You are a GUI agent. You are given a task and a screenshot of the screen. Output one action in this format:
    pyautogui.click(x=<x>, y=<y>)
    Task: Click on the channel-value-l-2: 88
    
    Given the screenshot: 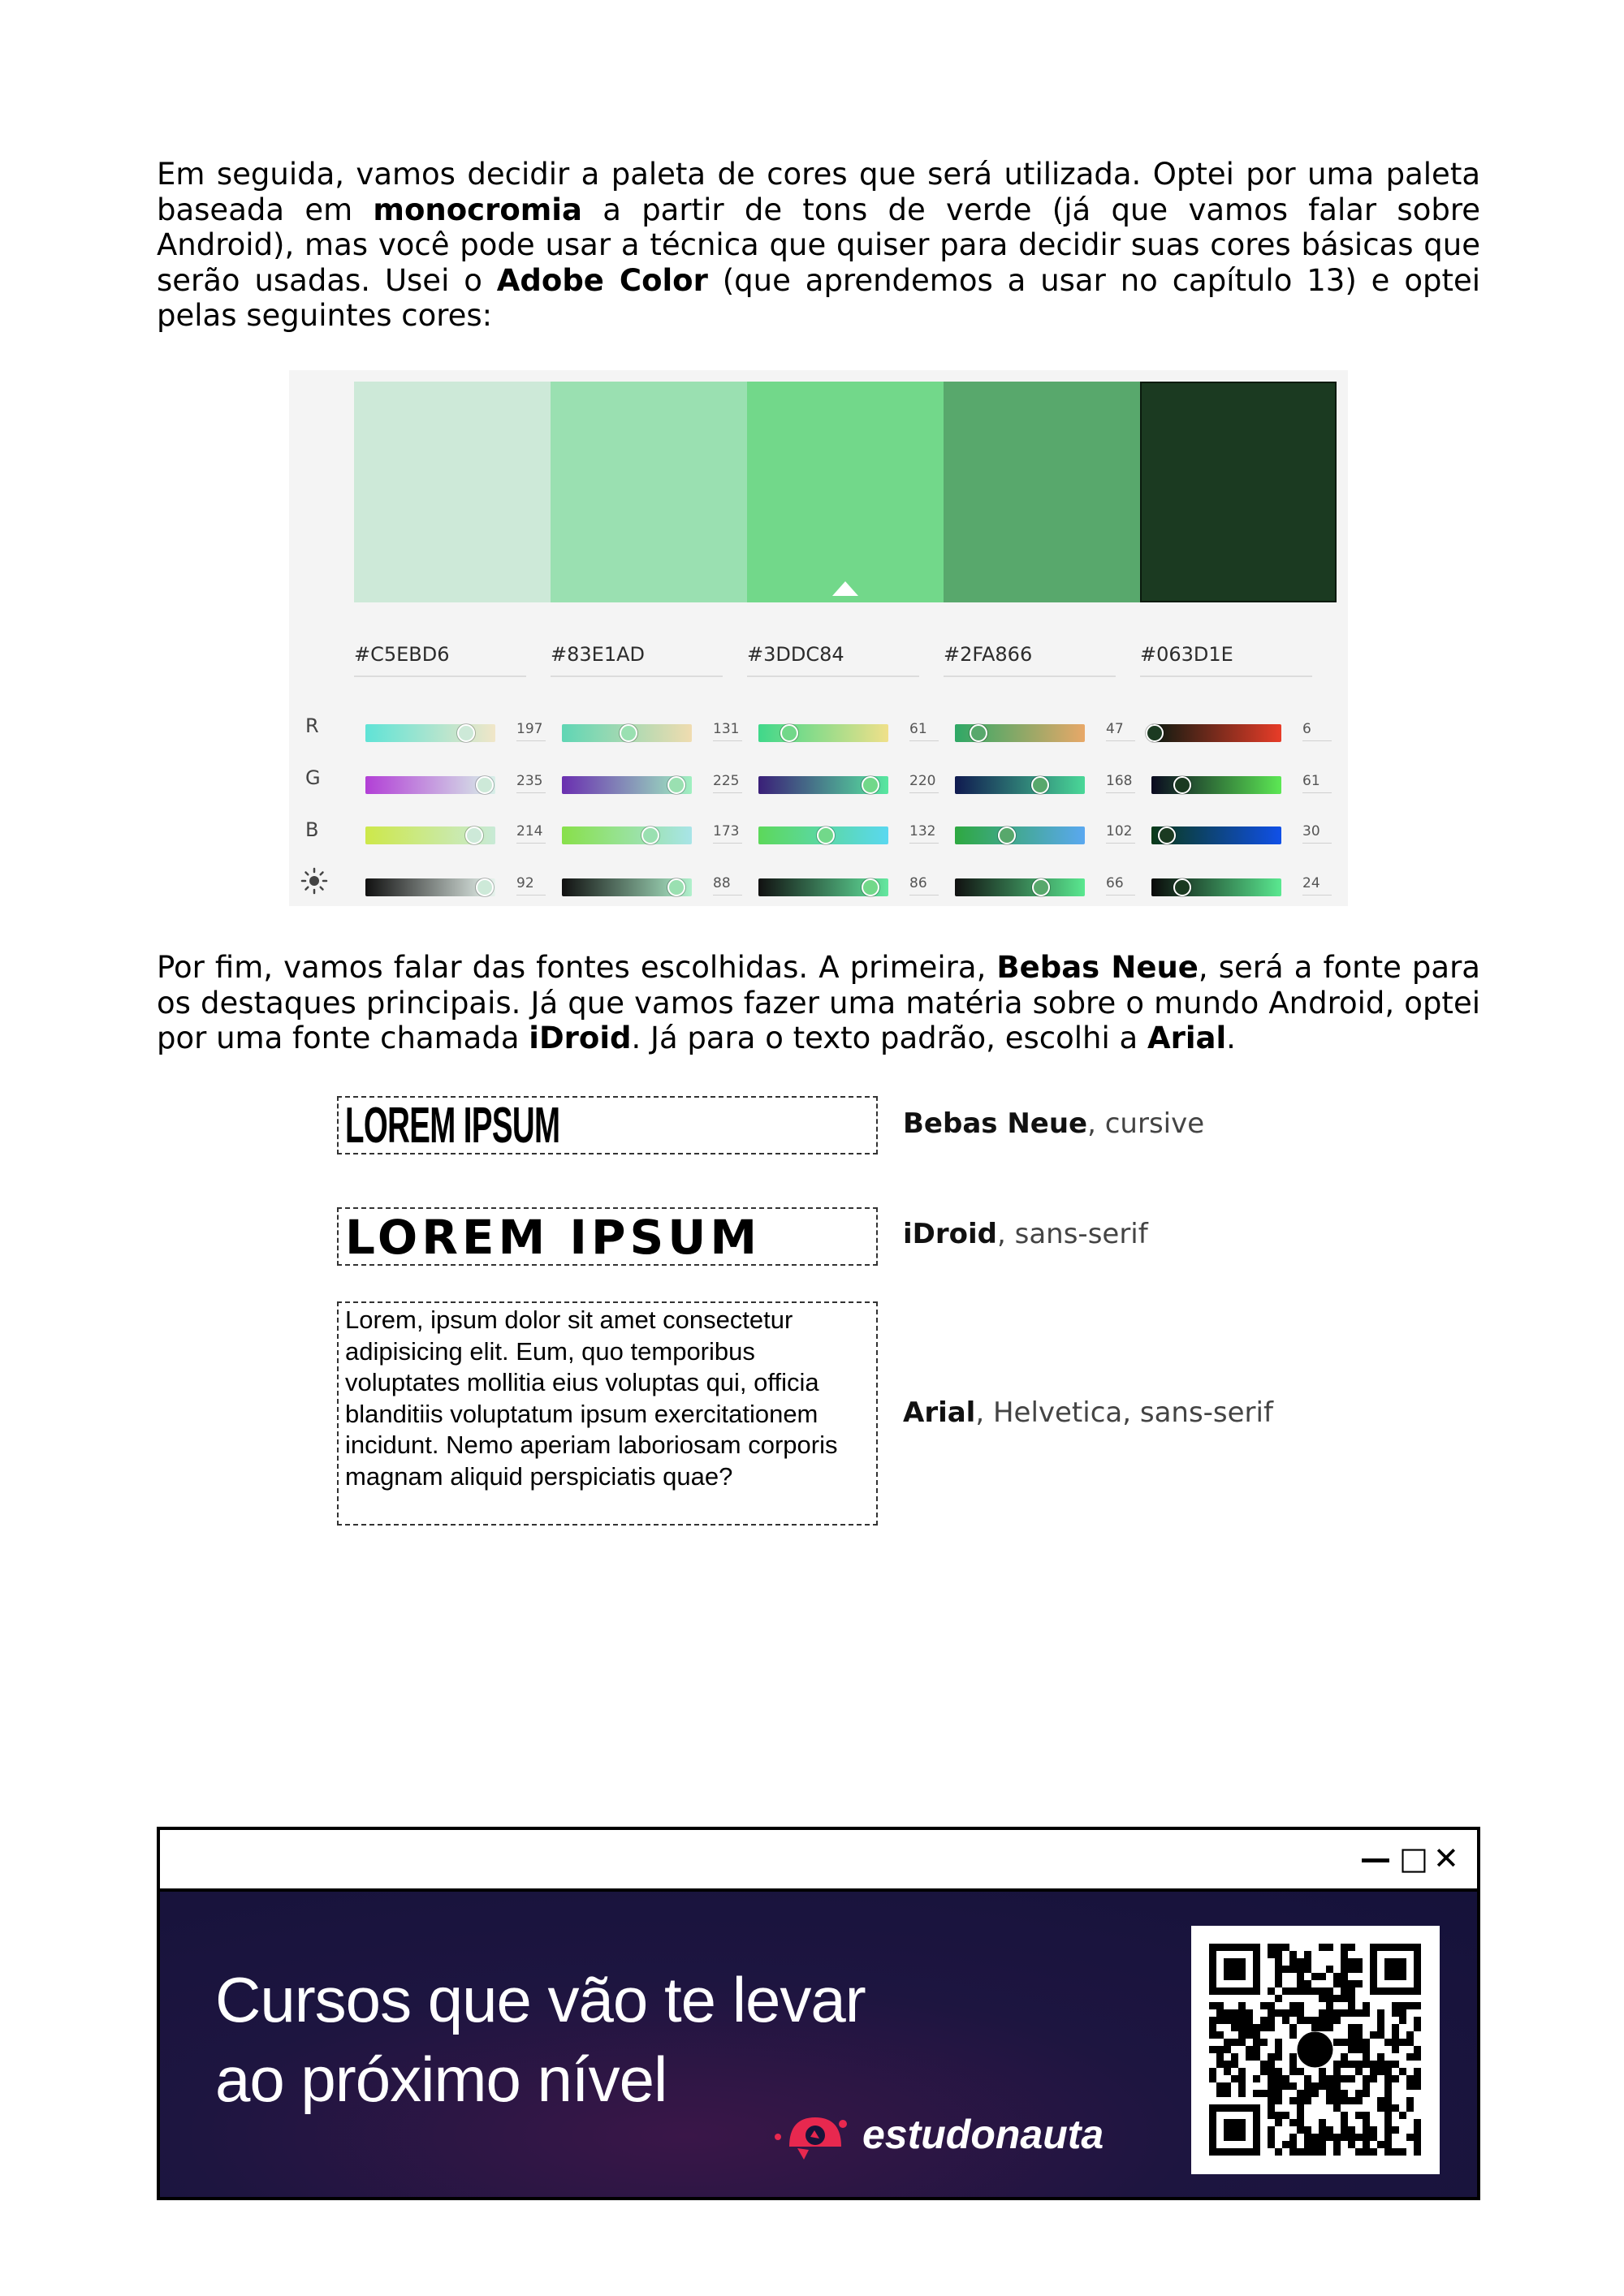 What is the action you would take?
    pyautogui.click(x=728, y=886)
    